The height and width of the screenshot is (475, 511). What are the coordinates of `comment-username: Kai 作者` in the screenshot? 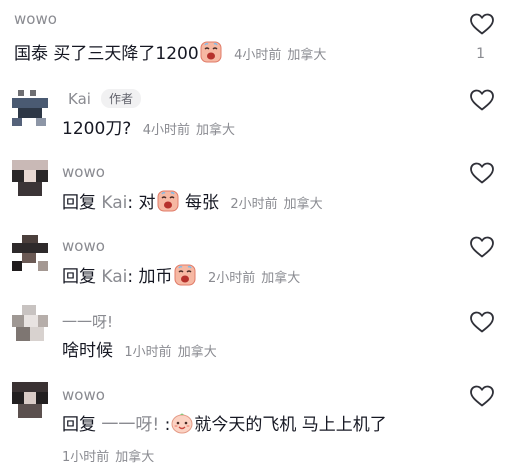 It's located at (104, 98).